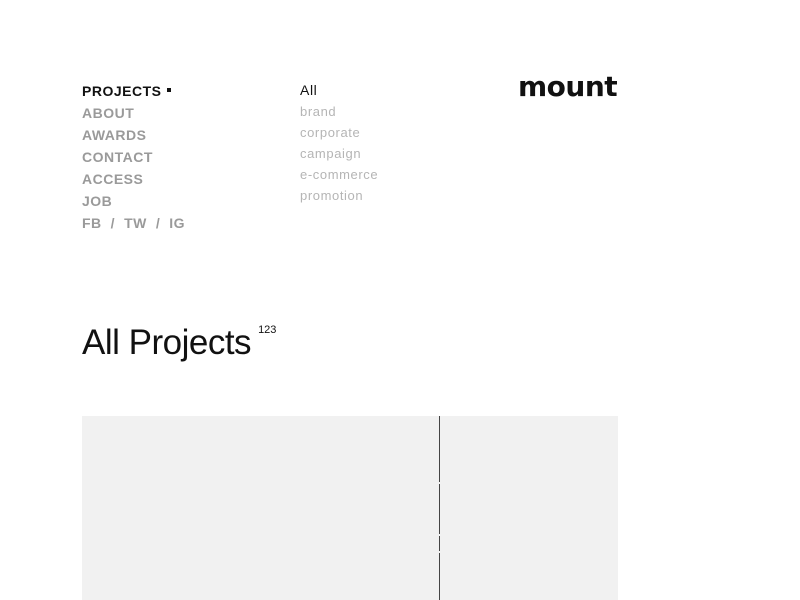 This screenshot has height=600, width=800. What do you see at coordinates (182, 201) in the screenshot?
I see `nav-item-job: JOB` at bounding box center [182, 201].